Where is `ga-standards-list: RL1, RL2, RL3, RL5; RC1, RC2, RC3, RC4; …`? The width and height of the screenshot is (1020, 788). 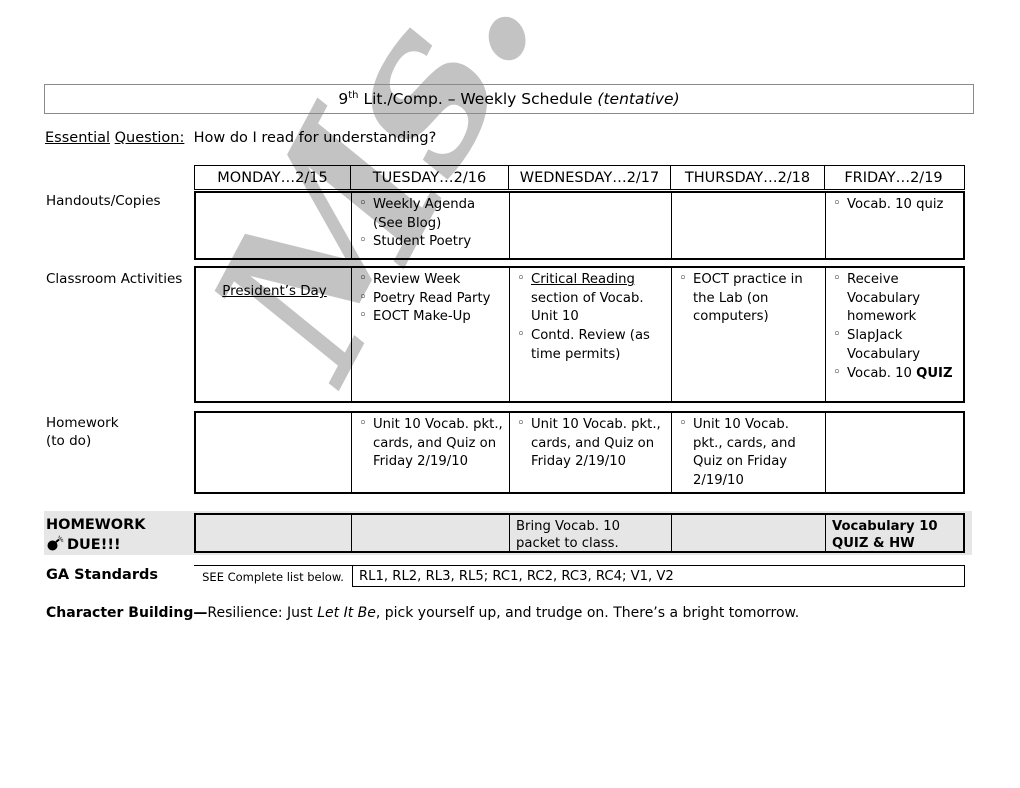
ga-standards-list: RL1, RL2, RL3, RL5; RC1, RC2, RC3, RC4; … is located at coordinates (658, 576).